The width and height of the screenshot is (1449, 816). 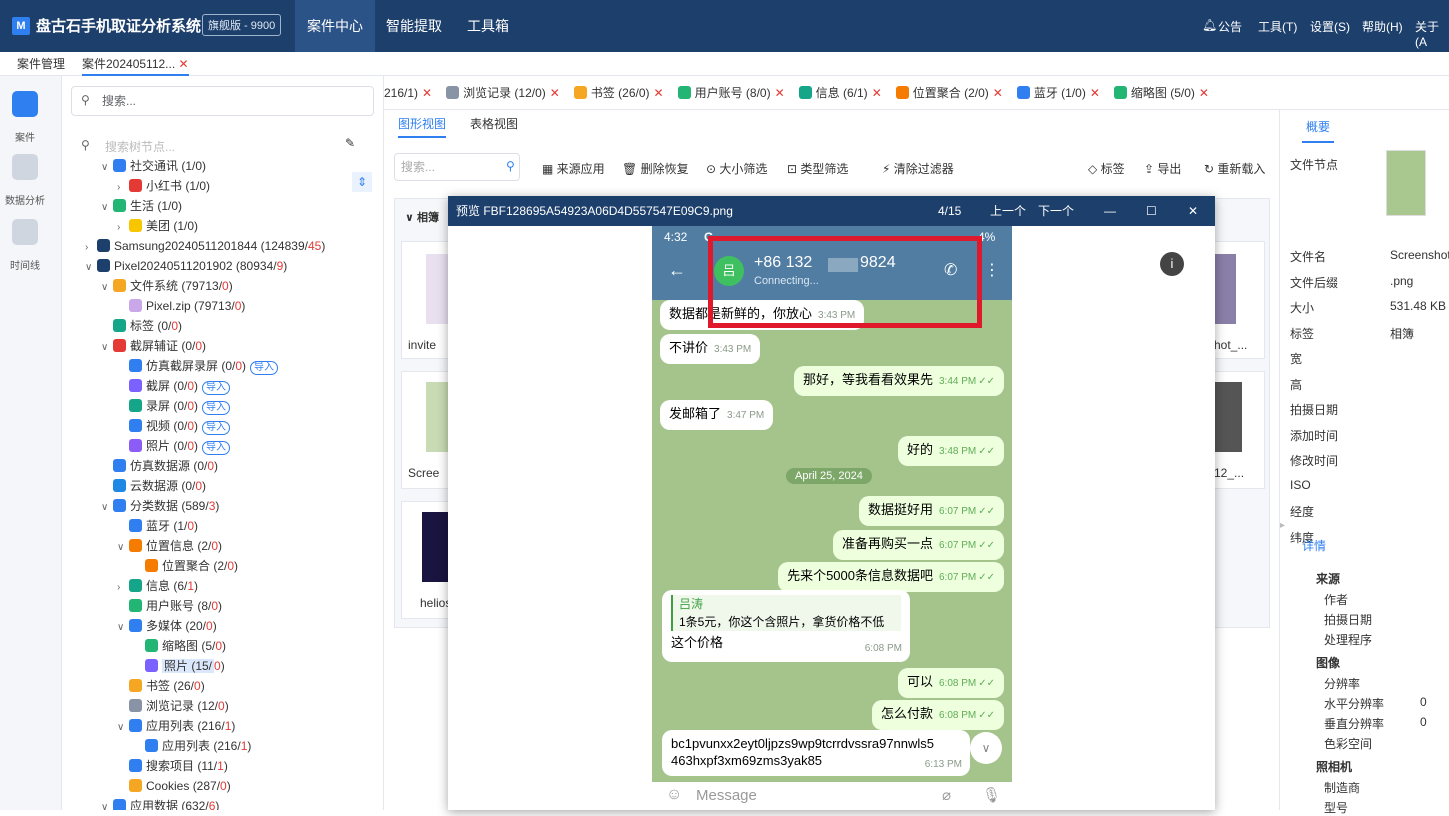 What do you see at coordinates (234, 666) in the screenshot?
I see `tree-node: 照片 (15/0)` at bounding box center [234, 666].